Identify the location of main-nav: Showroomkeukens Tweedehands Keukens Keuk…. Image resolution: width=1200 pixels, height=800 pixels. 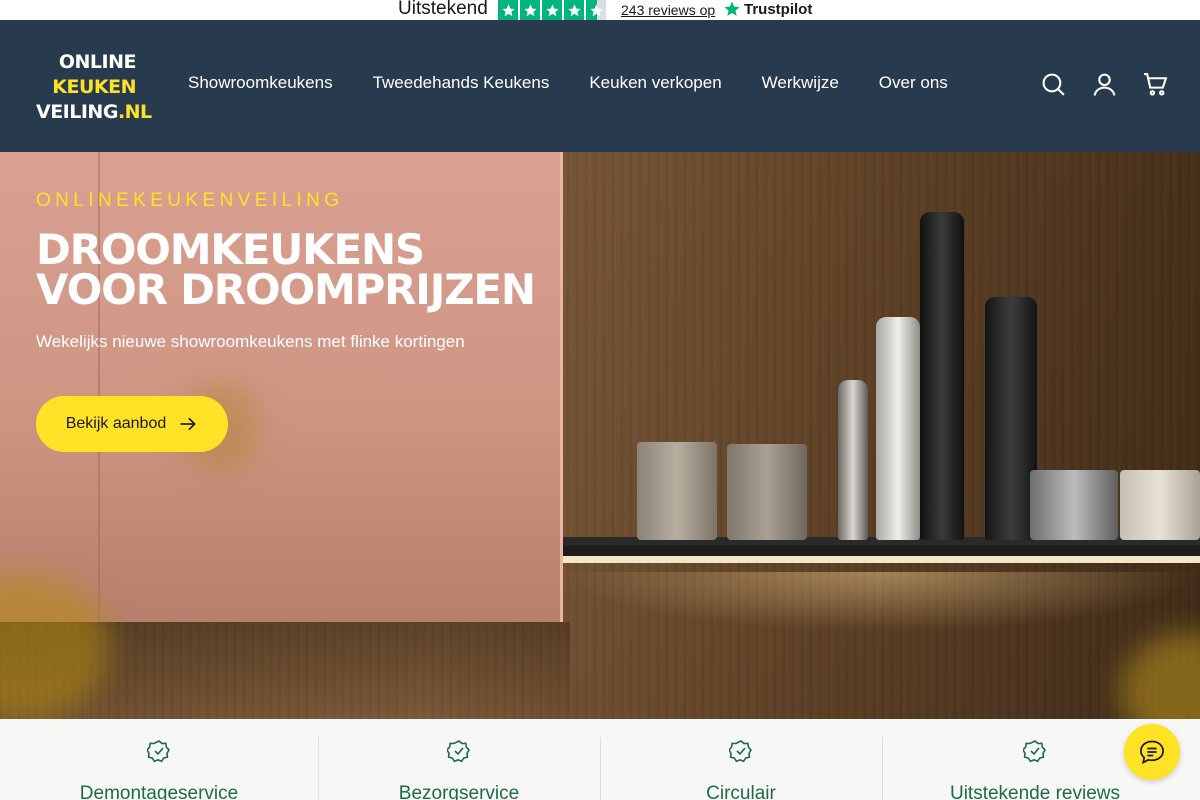
(568, 83).